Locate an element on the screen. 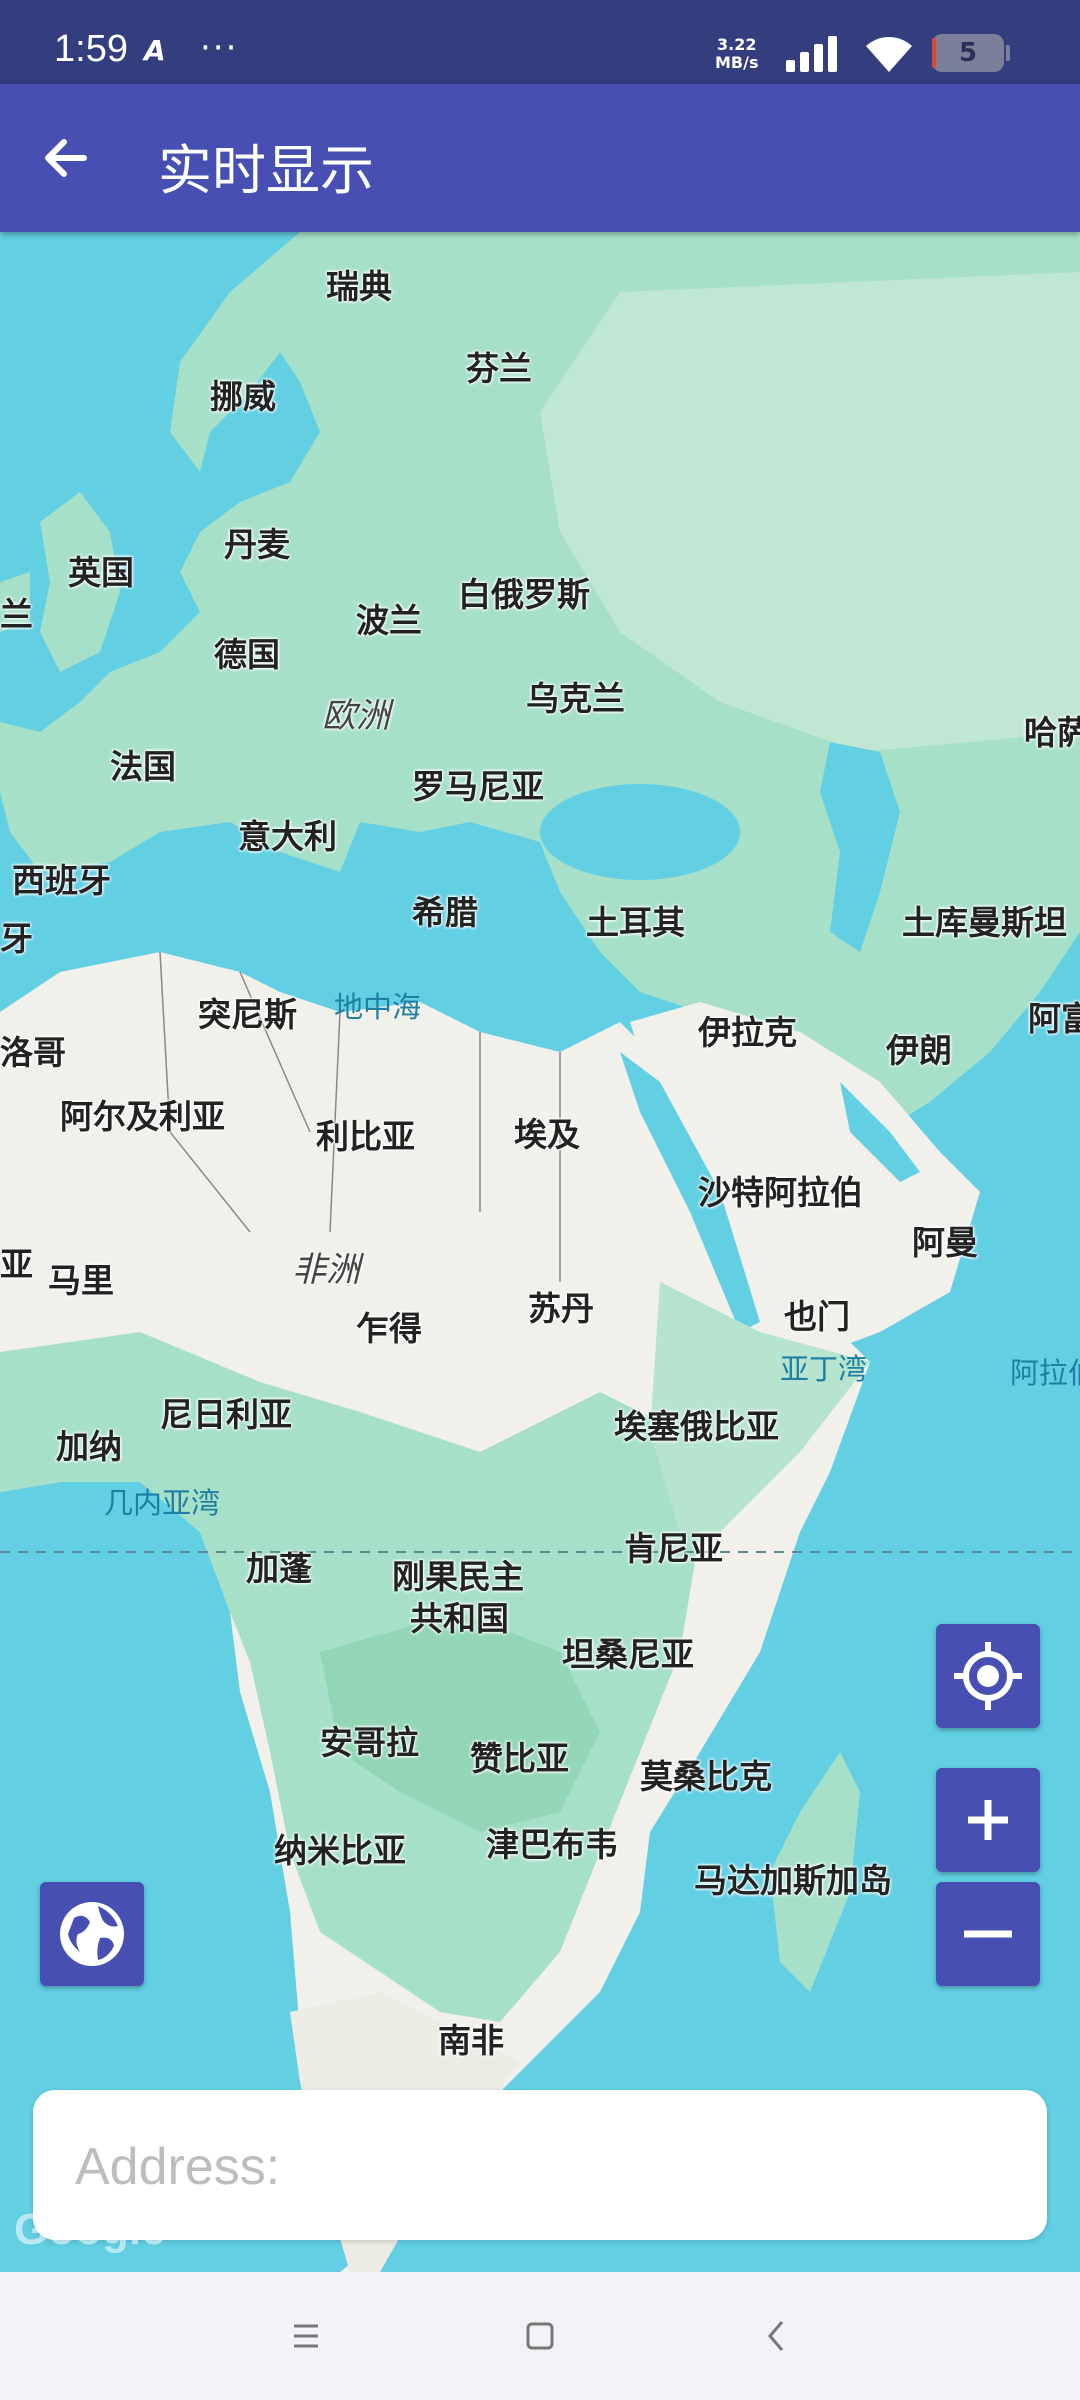 The width and height of the screenshot is (1080, 2400). app-bar: 实时显示 is located at coordinates (540, 158).